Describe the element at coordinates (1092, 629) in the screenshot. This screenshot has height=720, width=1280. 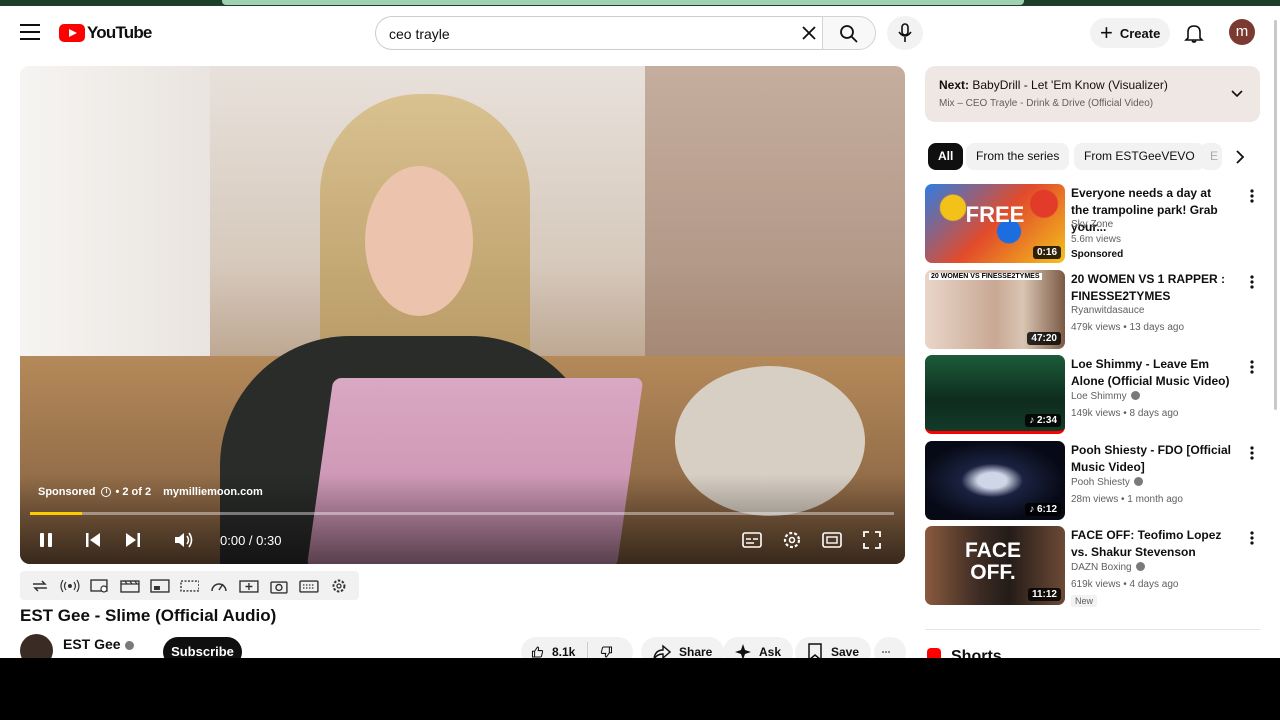
I see `section-divider` at that location.